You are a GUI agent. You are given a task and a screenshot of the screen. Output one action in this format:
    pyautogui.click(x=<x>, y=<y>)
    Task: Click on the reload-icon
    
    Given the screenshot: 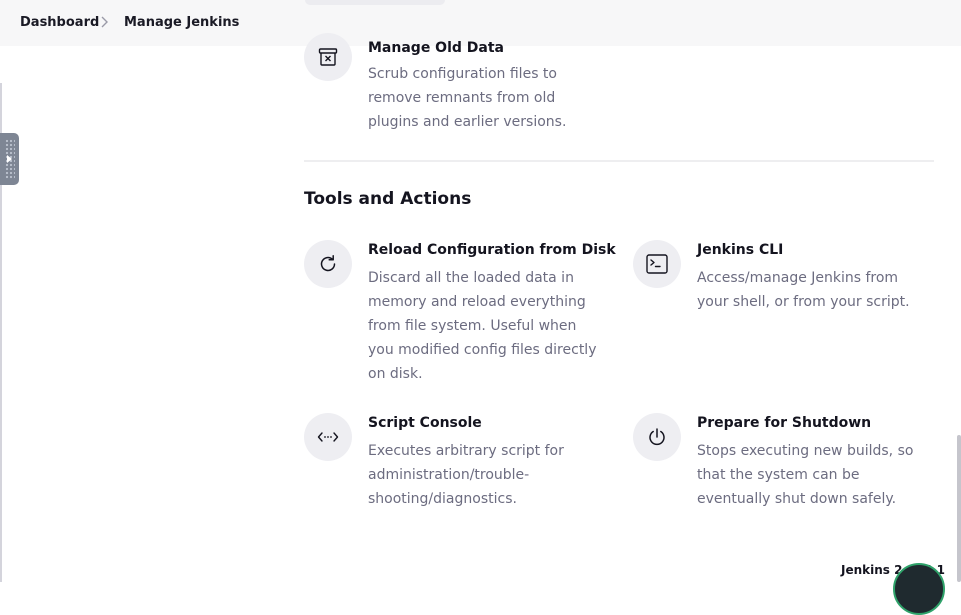 What is the action you would take?
    pyautogui.click(x=328, y=263)
    